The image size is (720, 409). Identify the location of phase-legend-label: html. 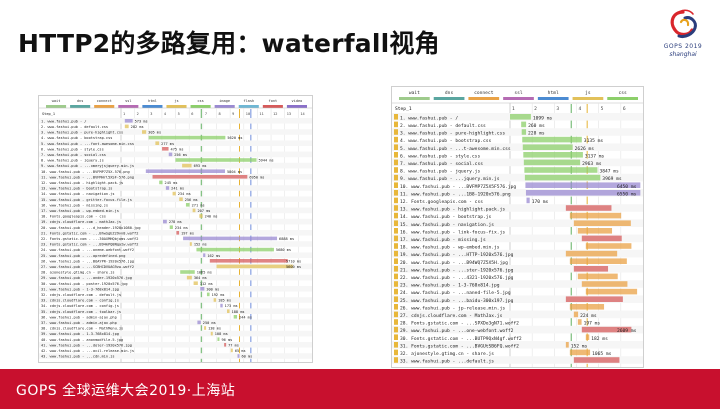
(553, 93).